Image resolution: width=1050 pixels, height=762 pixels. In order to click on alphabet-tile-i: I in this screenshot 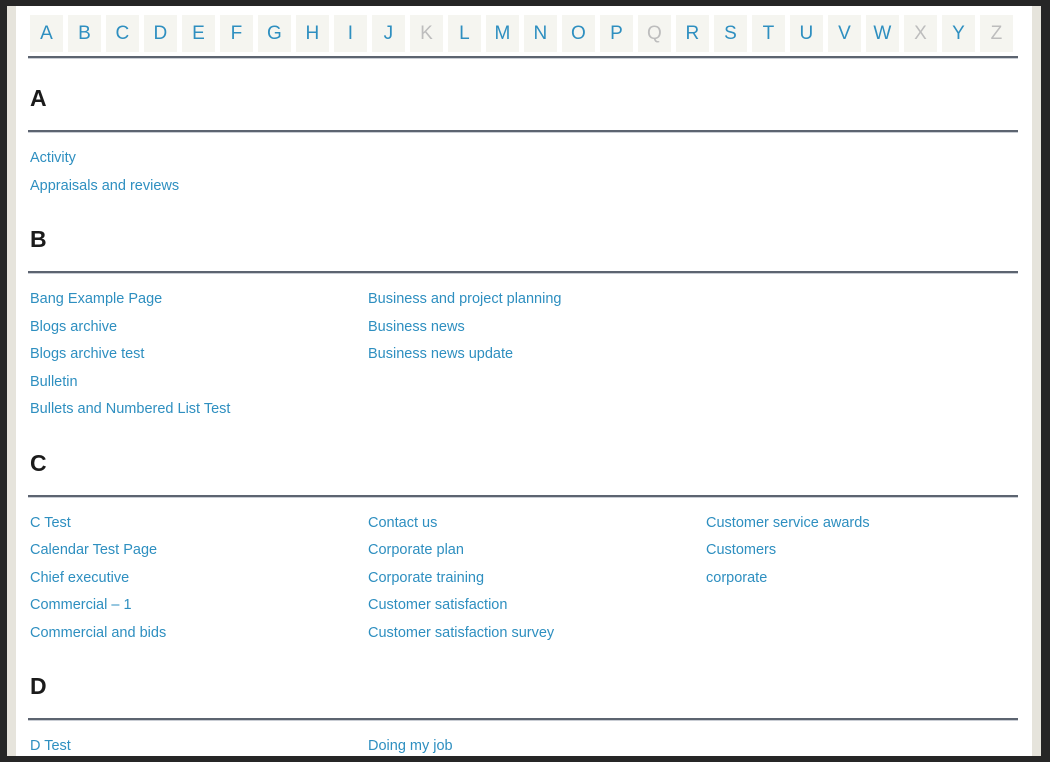, I will do `click(350, 33)`.